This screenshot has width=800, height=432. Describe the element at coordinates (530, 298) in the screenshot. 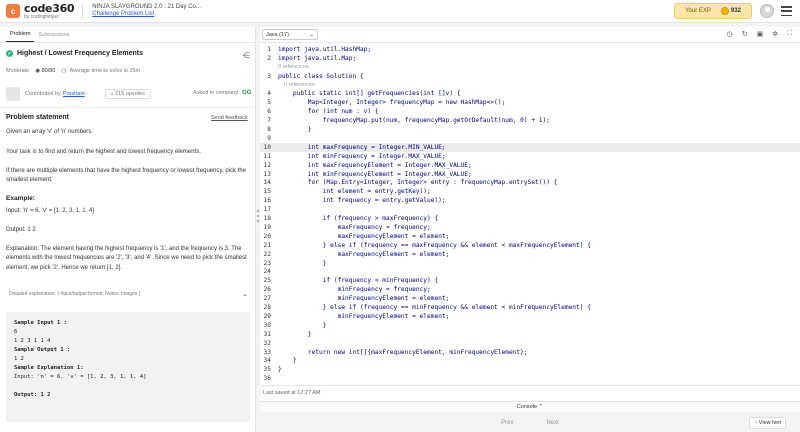

I see `code-line: 27 minFrequencyElement = element;` at that location.